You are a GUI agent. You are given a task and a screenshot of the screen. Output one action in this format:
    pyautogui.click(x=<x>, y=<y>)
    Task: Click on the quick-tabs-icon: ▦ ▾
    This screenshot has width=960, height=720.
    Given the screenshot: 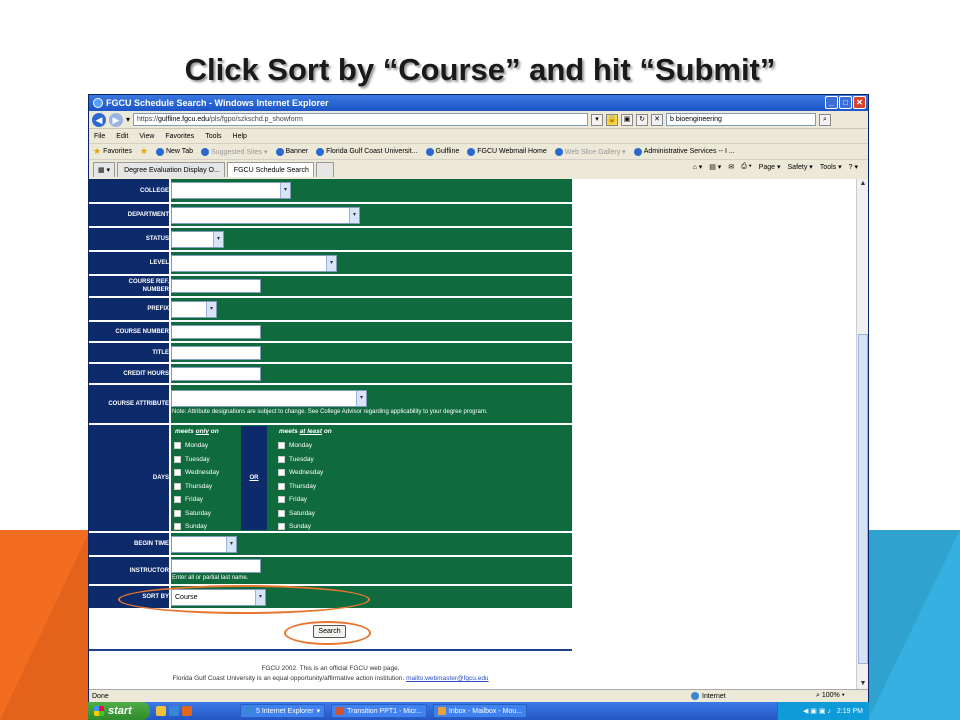 What is the action you would take?
    pyautogui.click(x=104, y=169)
    